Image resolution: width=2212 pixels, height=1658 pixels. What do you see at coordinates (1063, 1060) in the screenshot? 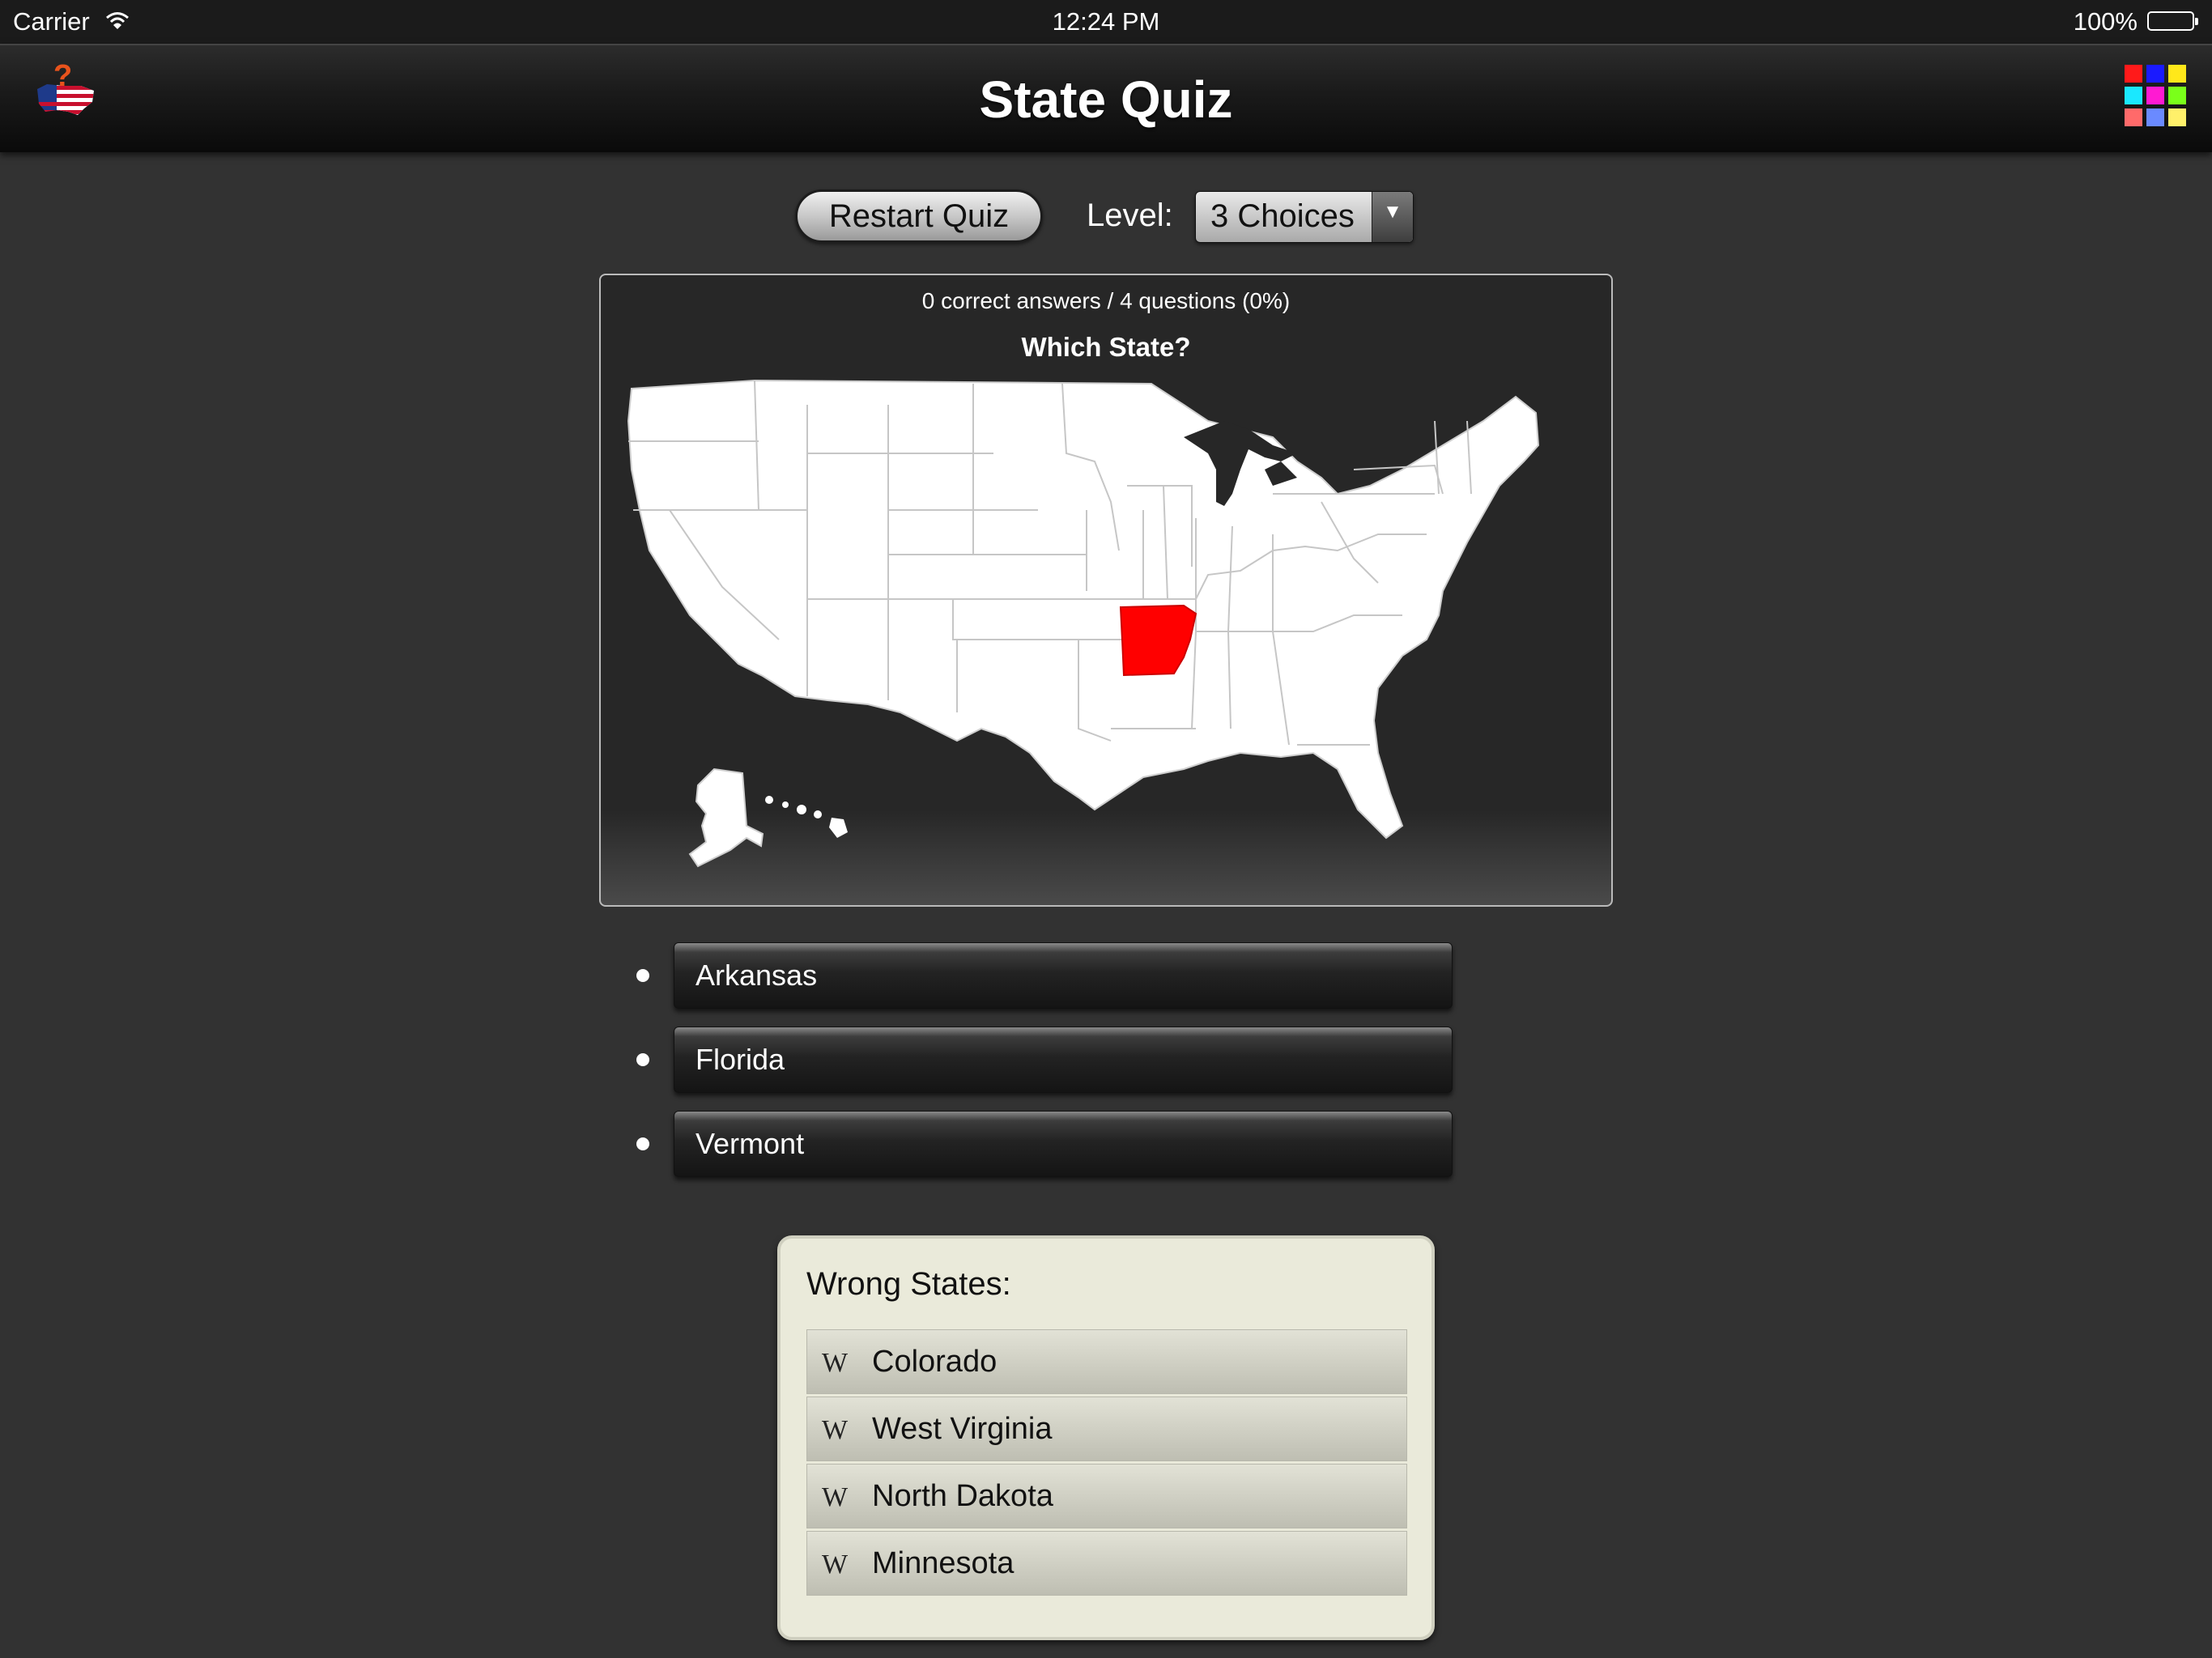
I see `answer-button-florida: Florida` at bounding box center [1063, 1060].